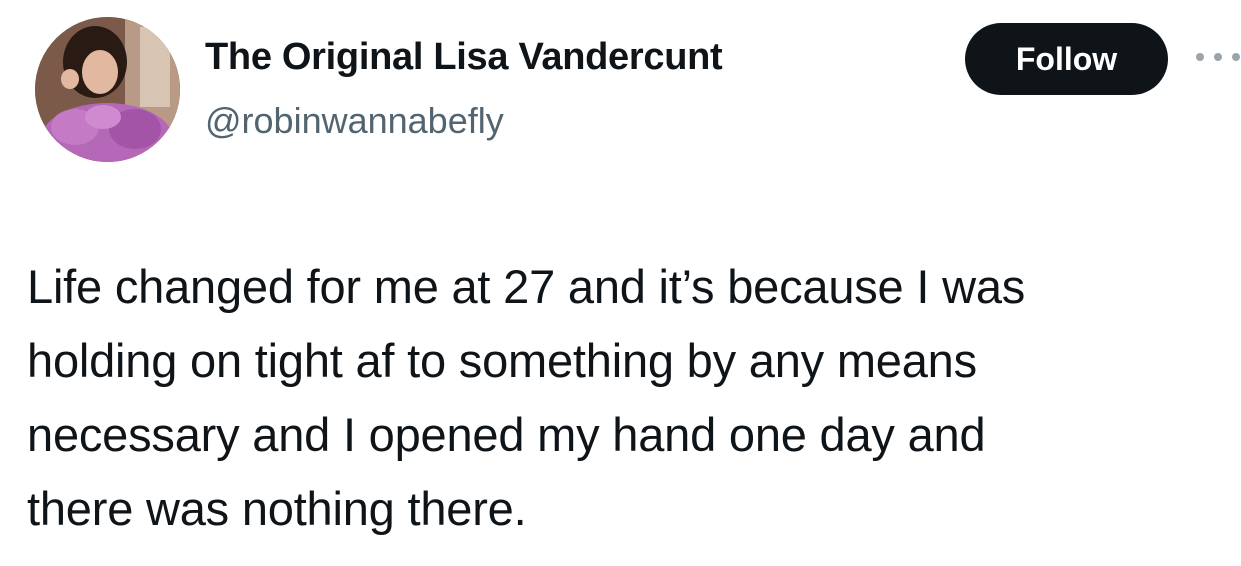 The width and height of the screenshot is (1241, 566). Describe the element at coordinates (464, 57) in the screenshot. I see `display-name: The Original Lisa Vandercunt` at that location.